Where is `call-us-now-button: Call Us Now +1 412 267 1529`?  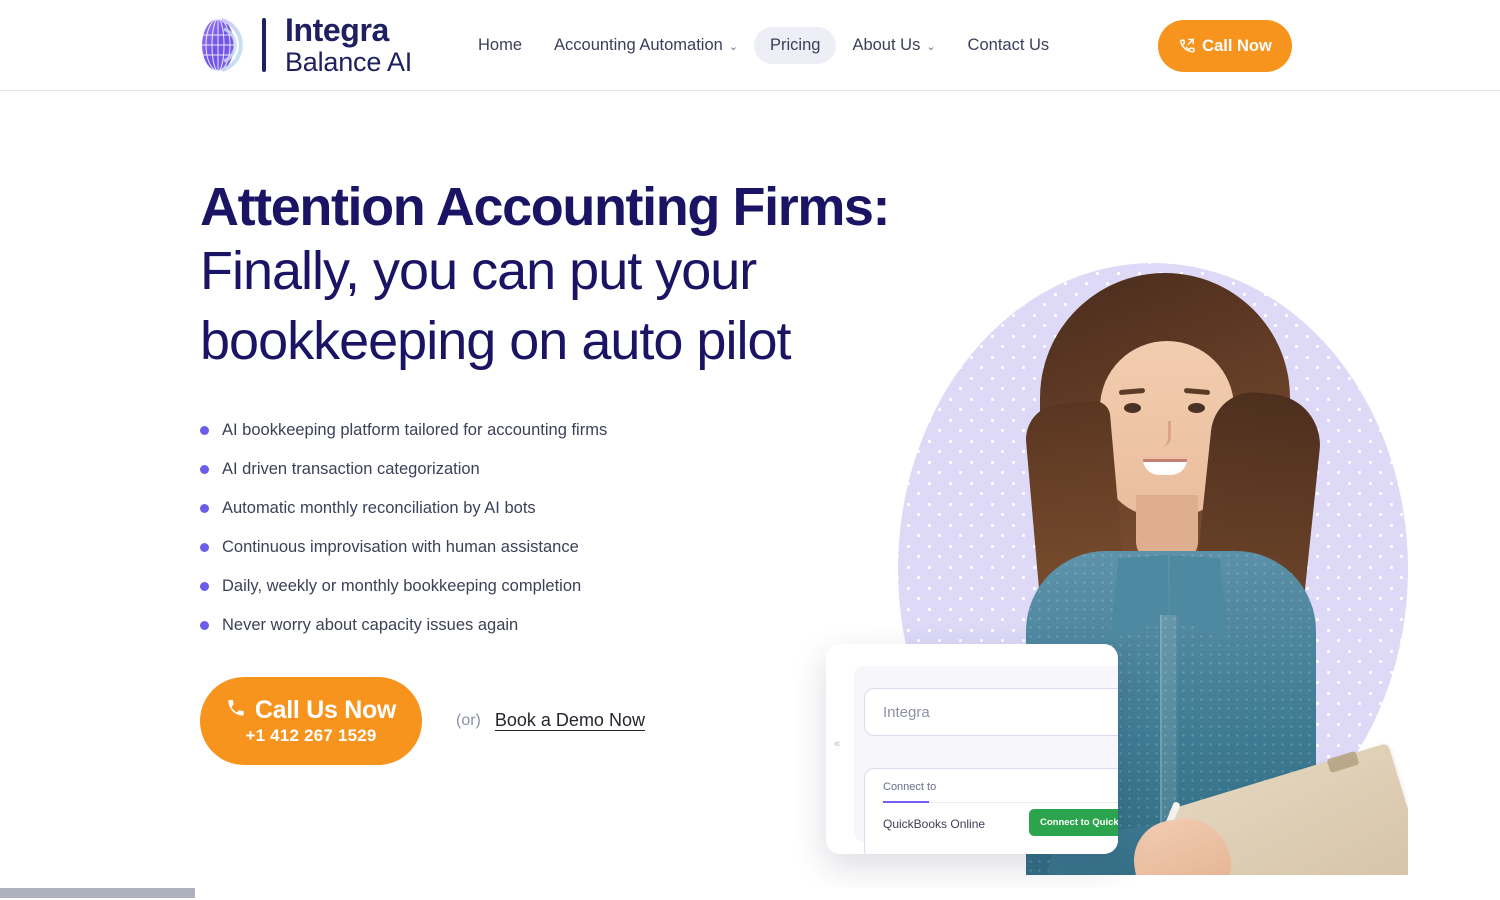 call-us-now-button: Call Us Now +1 412 267 1529 is located at coordinates (311, 720).